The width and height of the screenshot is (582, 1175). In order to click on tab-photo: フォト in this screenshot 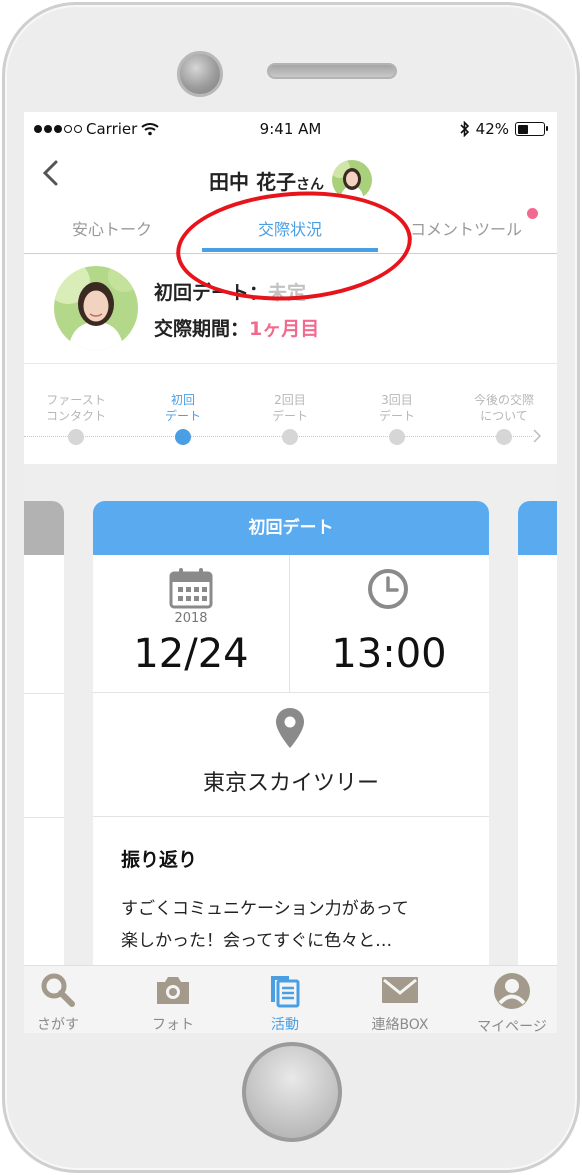, I will do `click(173, 1002)`.